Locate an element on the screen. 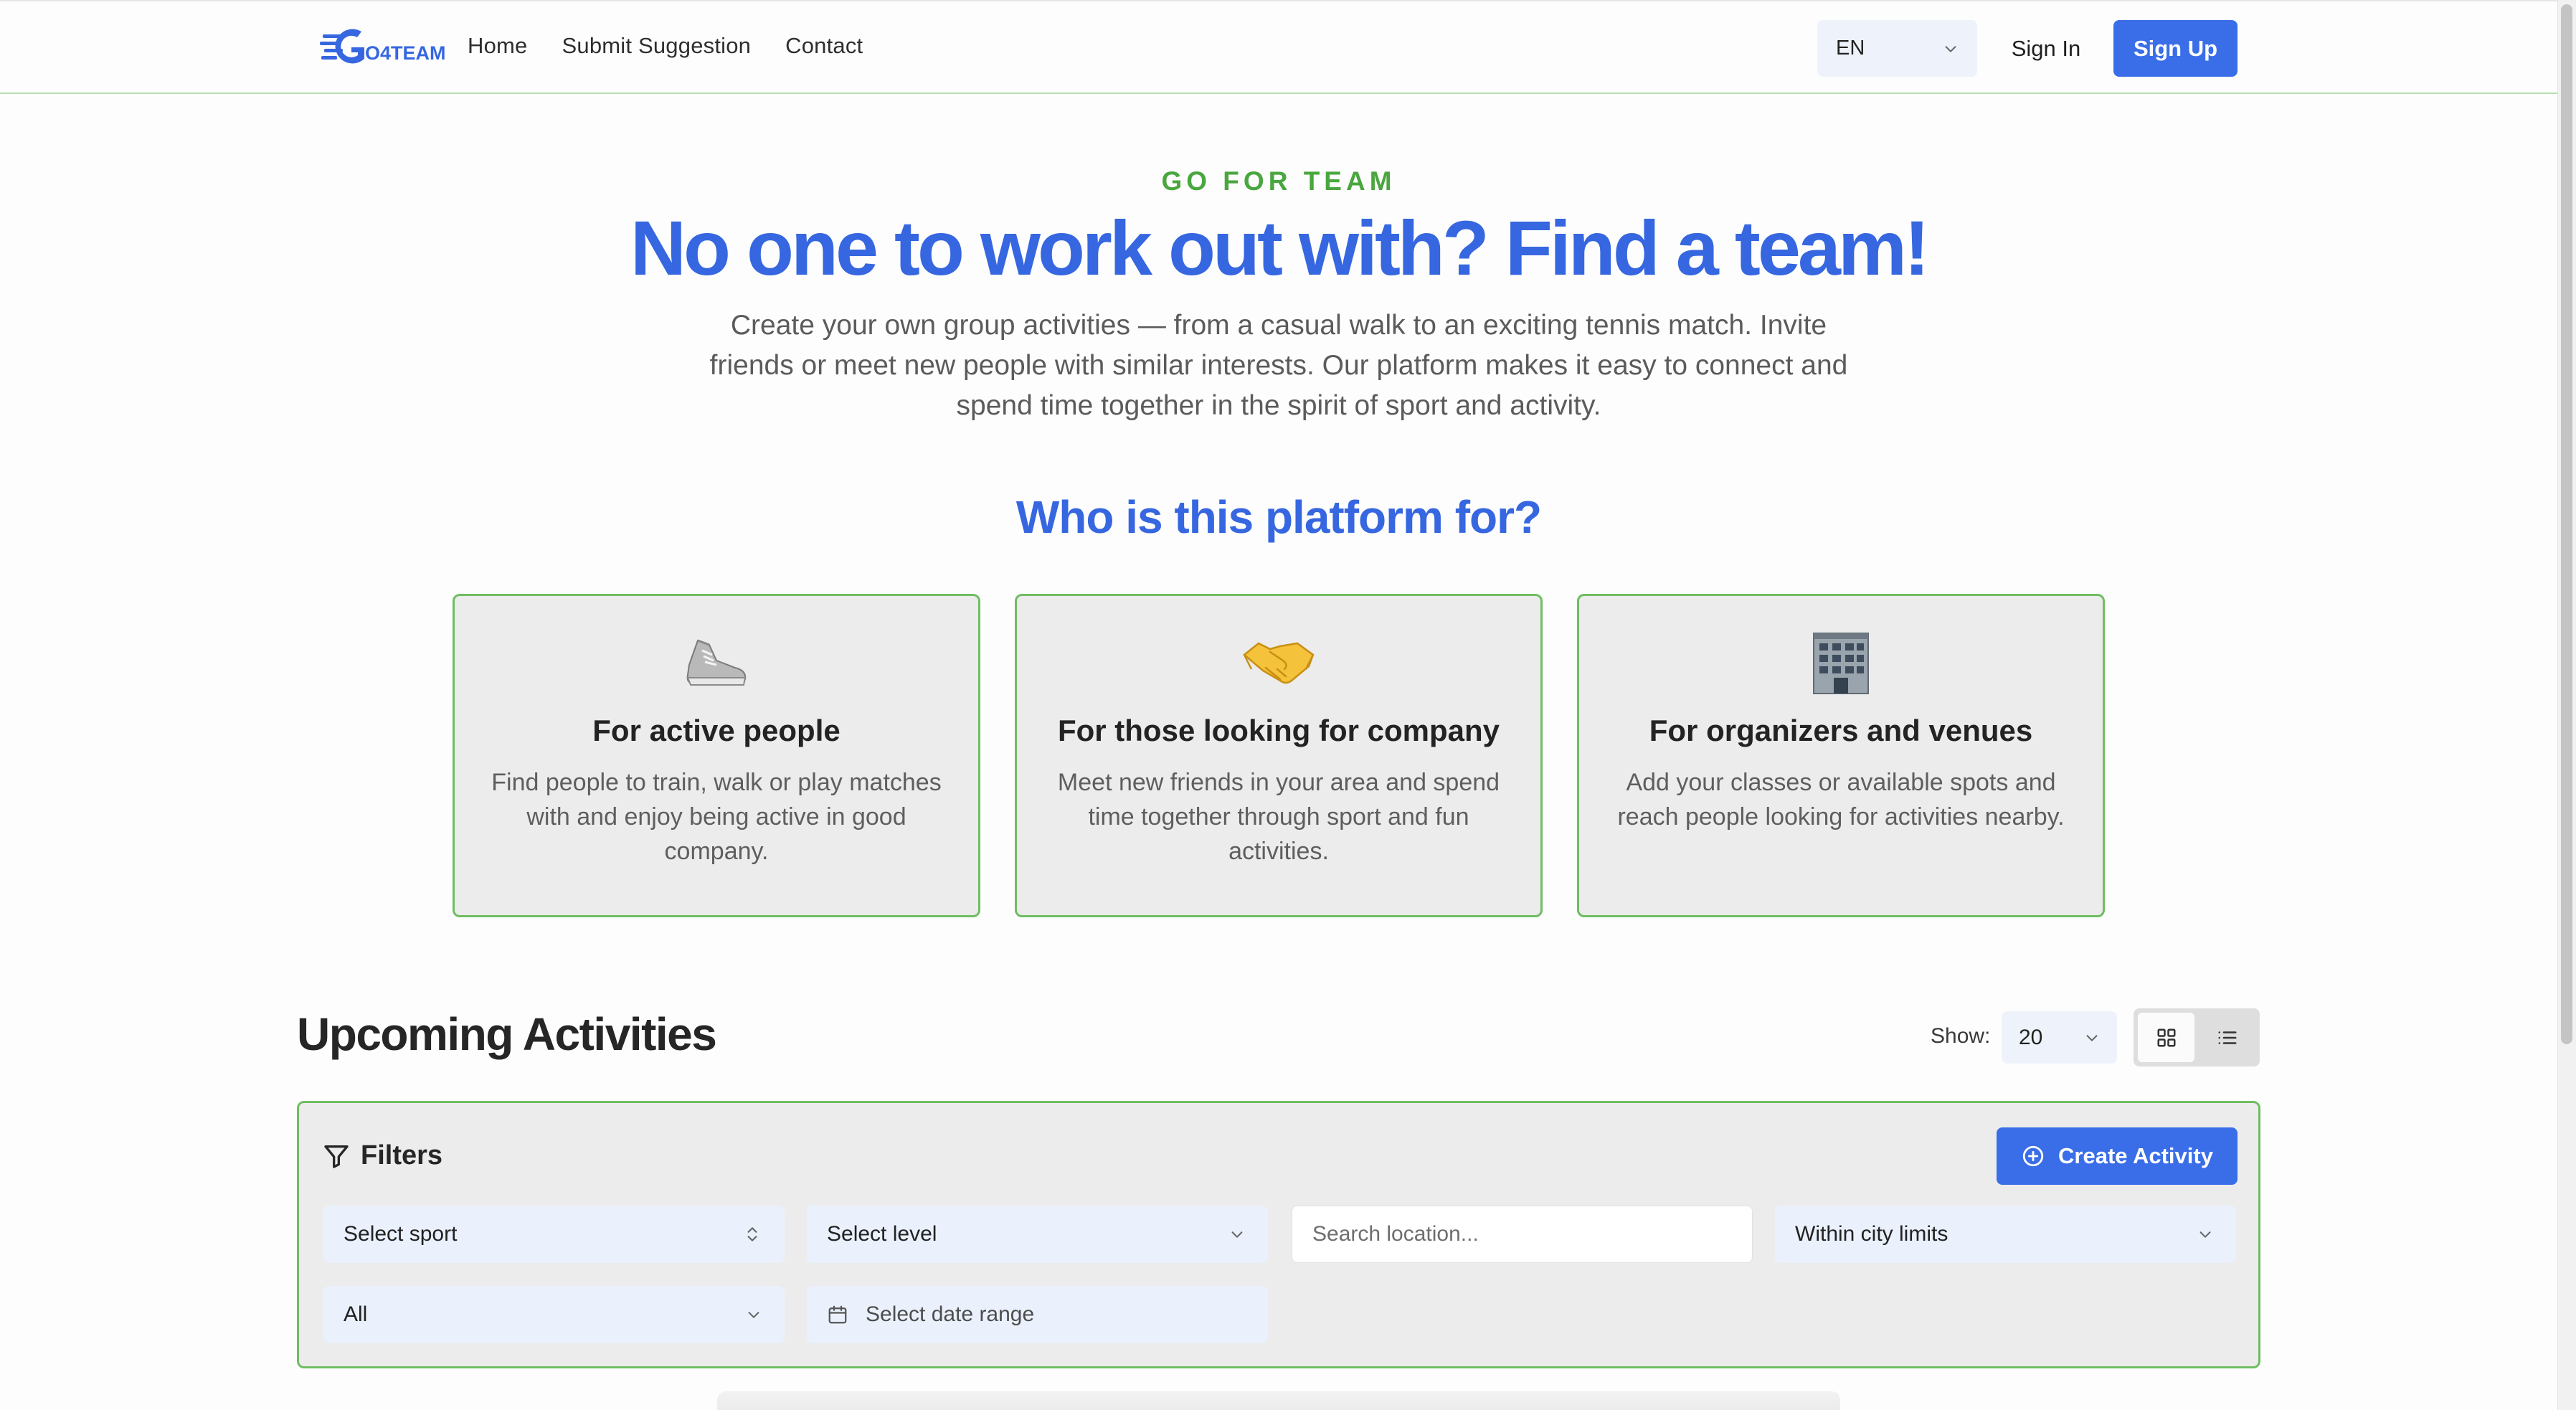 The height and width of the screenshot is (1410, 2576). date-range-placeholder: Select date range is located at coordinates (950, 1314).